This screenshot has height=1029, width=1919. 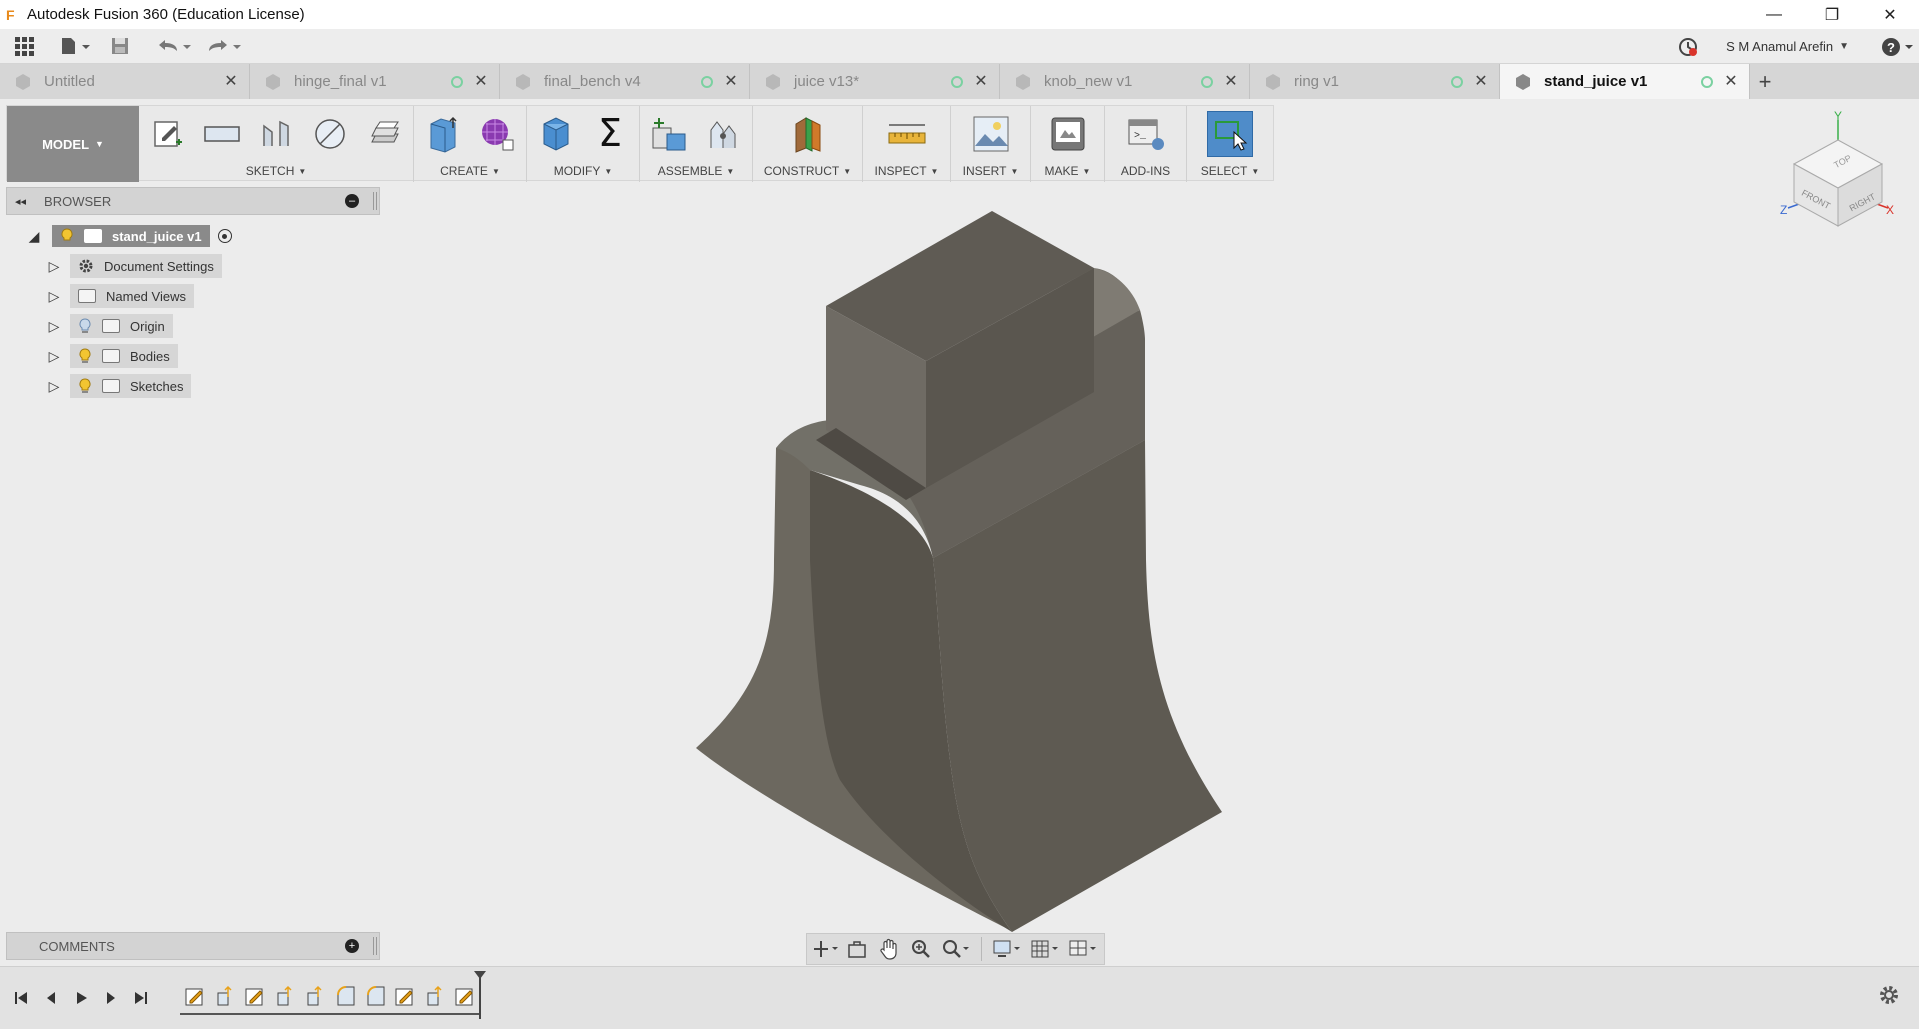 I want to click on make-menu: MAKE ▼, so click(x=1068, y=171).